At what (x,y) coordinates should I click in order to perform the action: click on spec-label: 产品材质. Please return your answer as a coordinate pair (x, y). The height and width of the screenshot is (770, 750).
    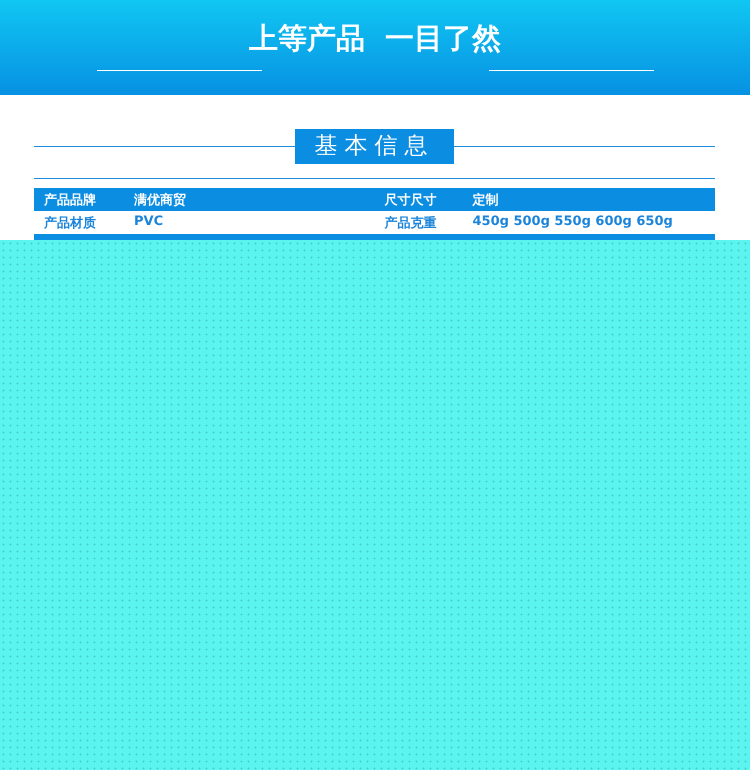
    Looking at the image, I should click on (70, 223).